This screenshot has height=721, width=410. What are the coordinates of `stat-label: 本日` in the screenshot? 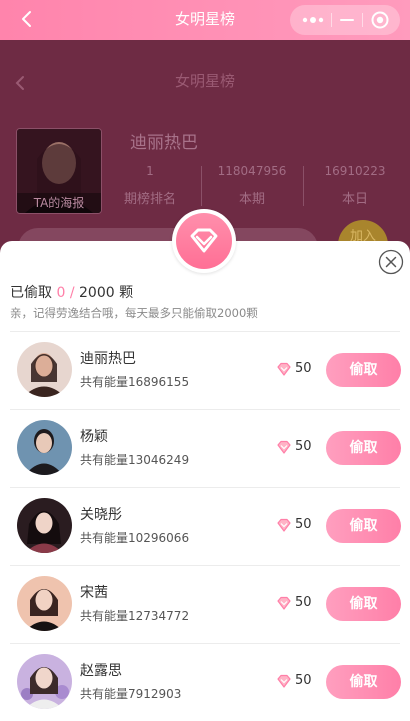 It's located at (354, 199).